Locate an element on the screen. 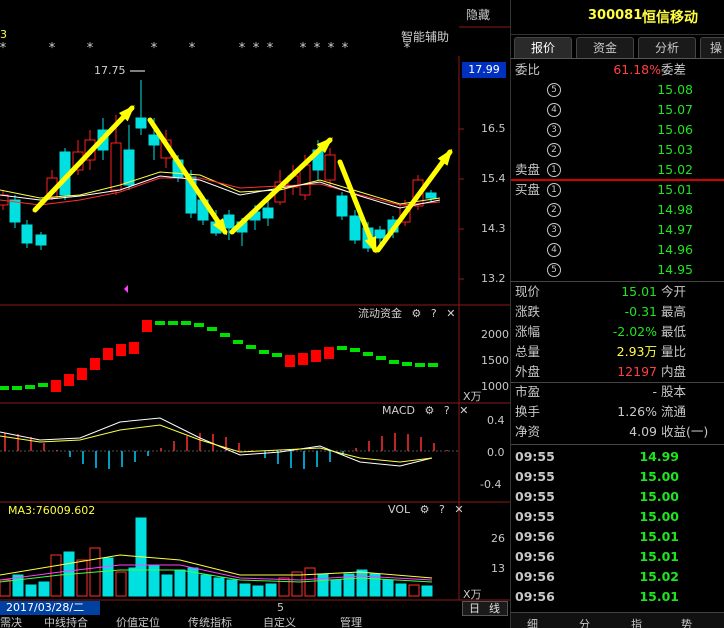 The image size is (724, 628). quote-tabs: 报价 资金 分析 操 is located at coordinates (617, 48).